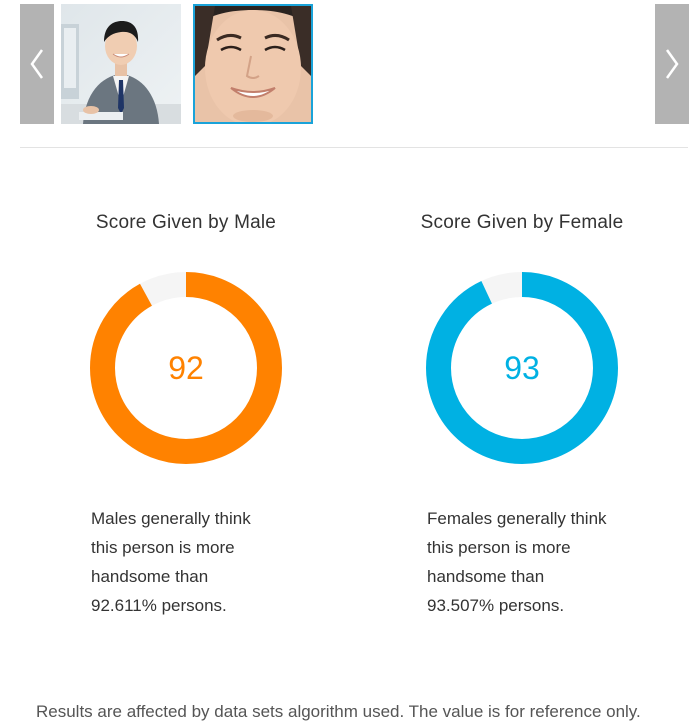 Image resolution: width=690 pixels, height=722 pixels. I want to click on face-closeup-photo, so click(253, 64).